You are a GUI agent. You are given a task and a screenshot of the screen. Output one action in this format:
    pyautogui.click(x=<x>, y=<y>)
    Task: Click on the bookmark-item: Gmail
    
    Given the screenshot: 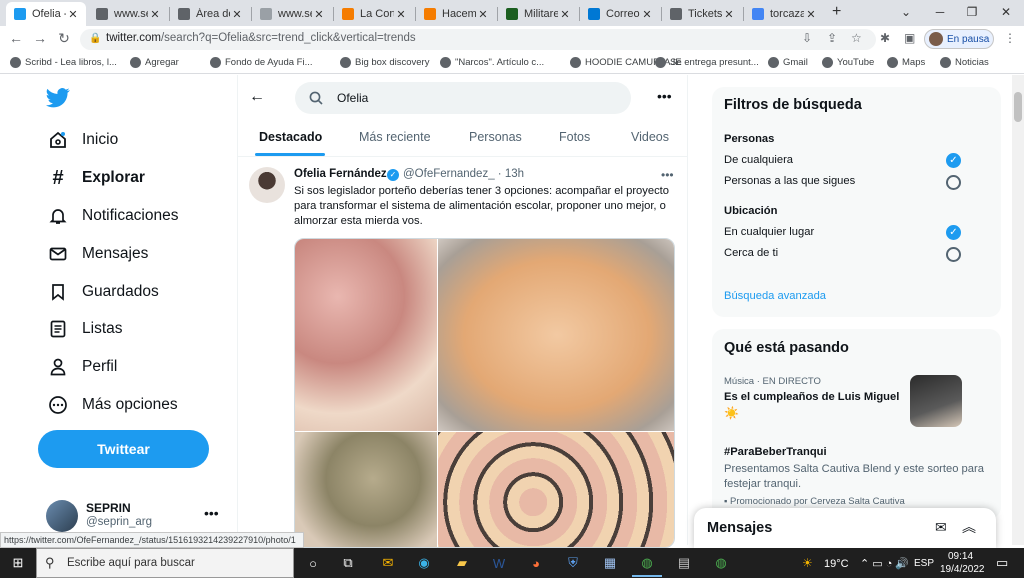 What is the action you would take?
    pyautogui.click(x=788, y=62)
    